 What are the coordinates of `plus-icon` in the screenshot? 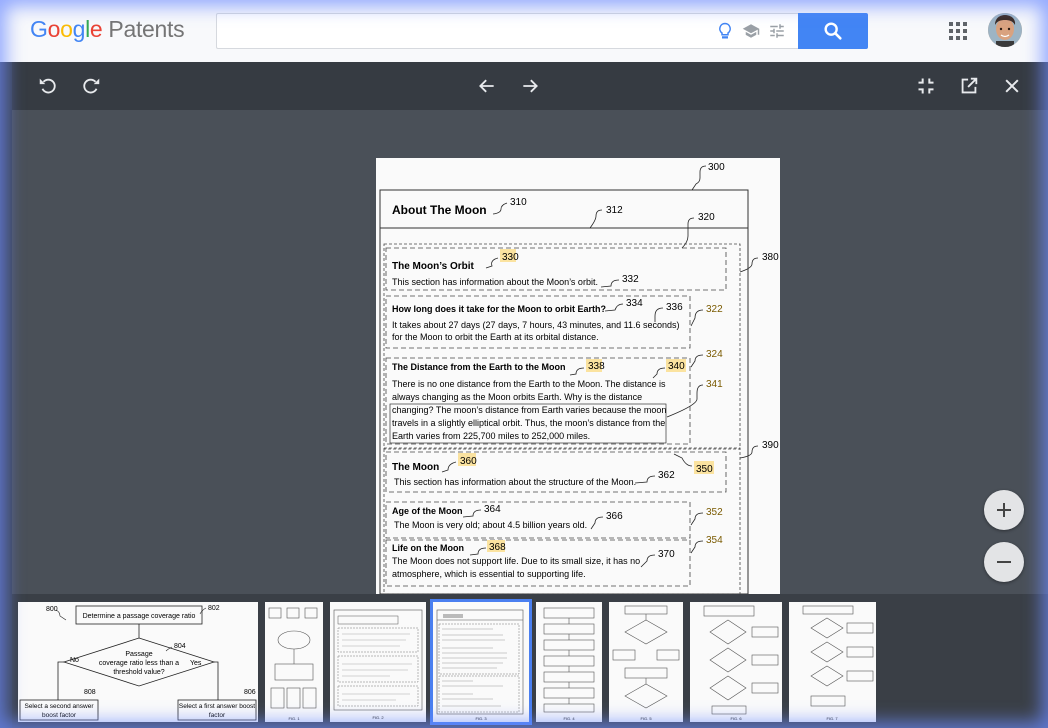 It's located at (1004, 510).